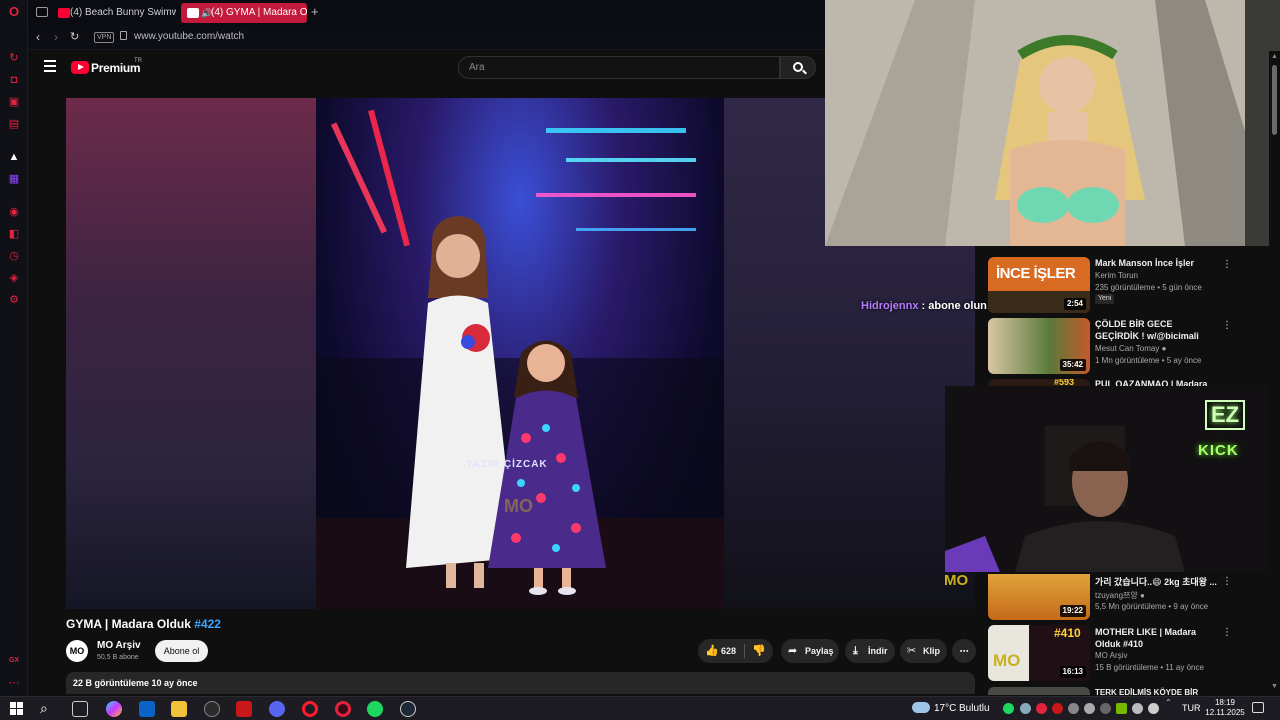 The image size is (1280, 720). What do you see at coordinates (212, 709) in the screenshot?
I see `obs-icon` at bounding box center [212, 709].